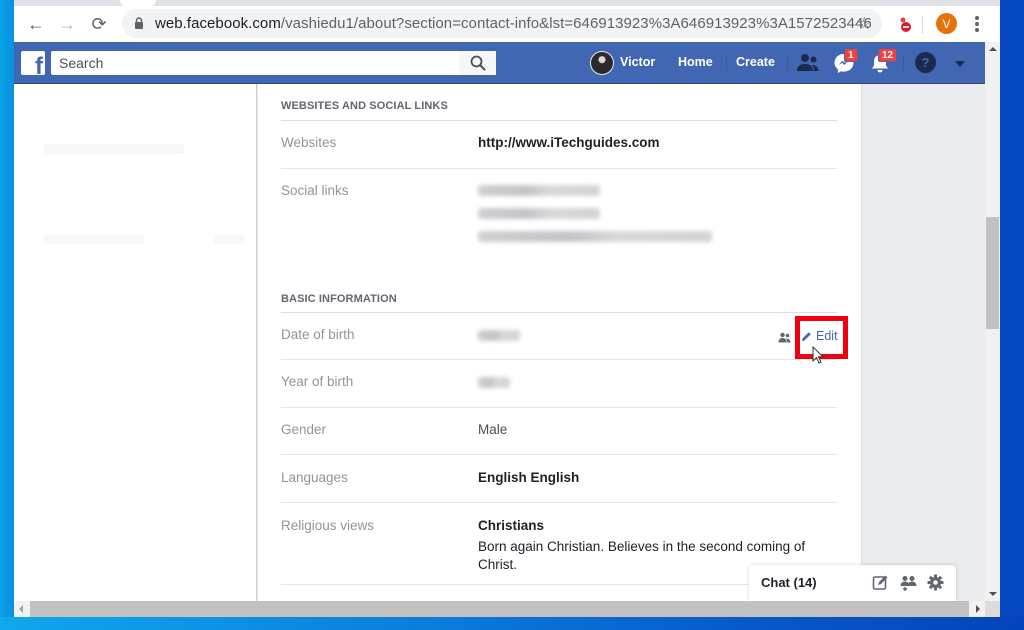 The width and height of the screenshot is (1024, 630). I want to click on scroll-right-button, so click(977, 609).